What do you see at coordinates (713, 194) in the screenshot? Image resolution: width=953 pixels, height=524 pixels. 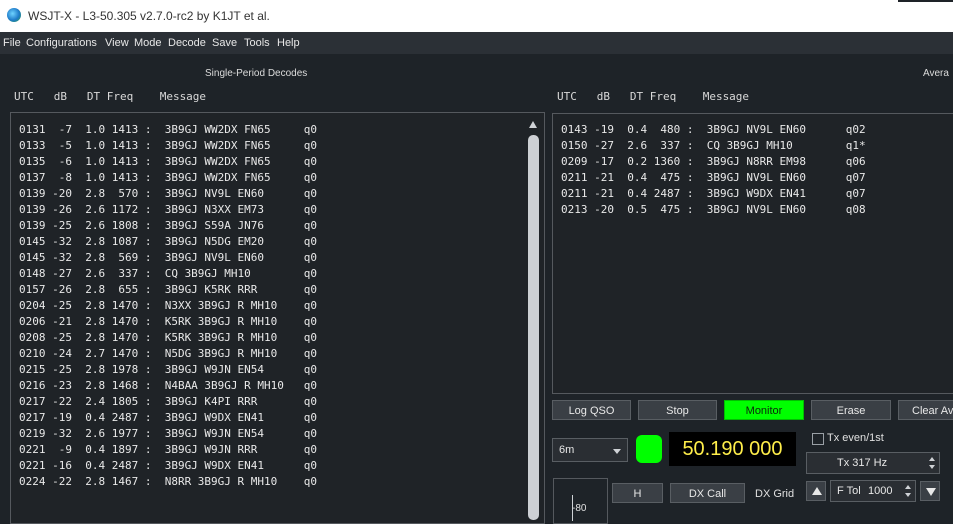 I see `average-decode-row: 0211 -21 0.4 2487 : 3B9GJ W9DX EN41 q07` at bounding box center [713, 194].